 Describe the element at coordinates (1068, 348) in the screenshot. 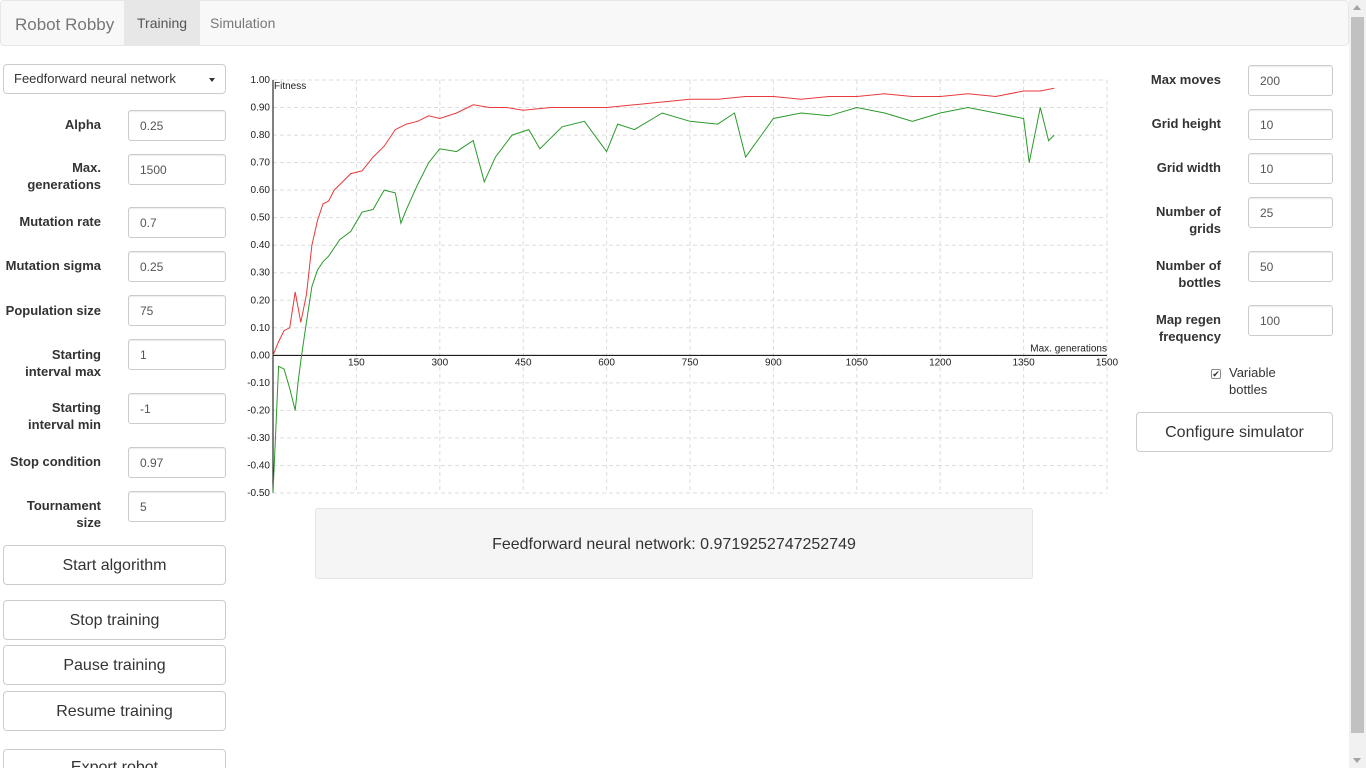

I see `x-axis-title: Max. generations` at that location.